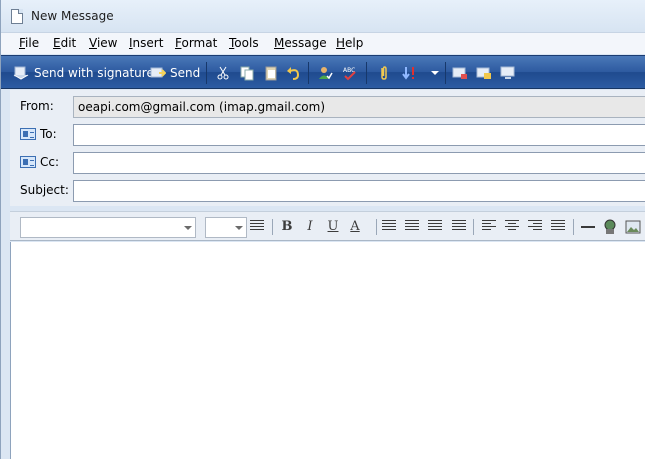 Image resolution: width=645 pixels, height=459 pixels. What do you see at coordinates (588, 227) in the screenshot?
I see `horizontal-line-icon` at bounding box center [588, 227].